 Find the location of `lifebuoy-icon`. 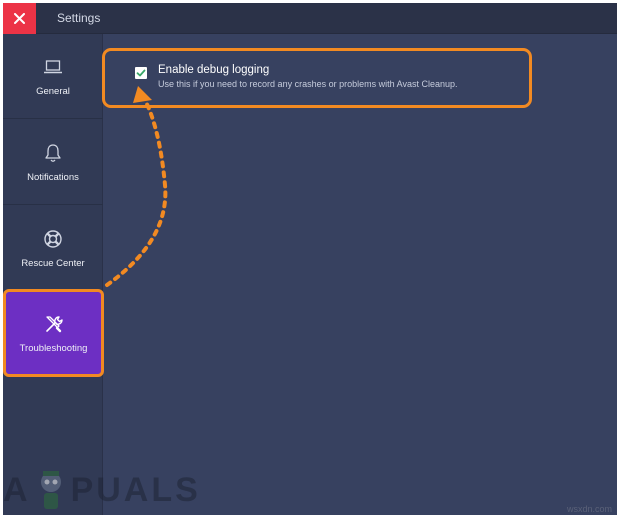

lifebuoy-icon is located at coordinates (53, 239).